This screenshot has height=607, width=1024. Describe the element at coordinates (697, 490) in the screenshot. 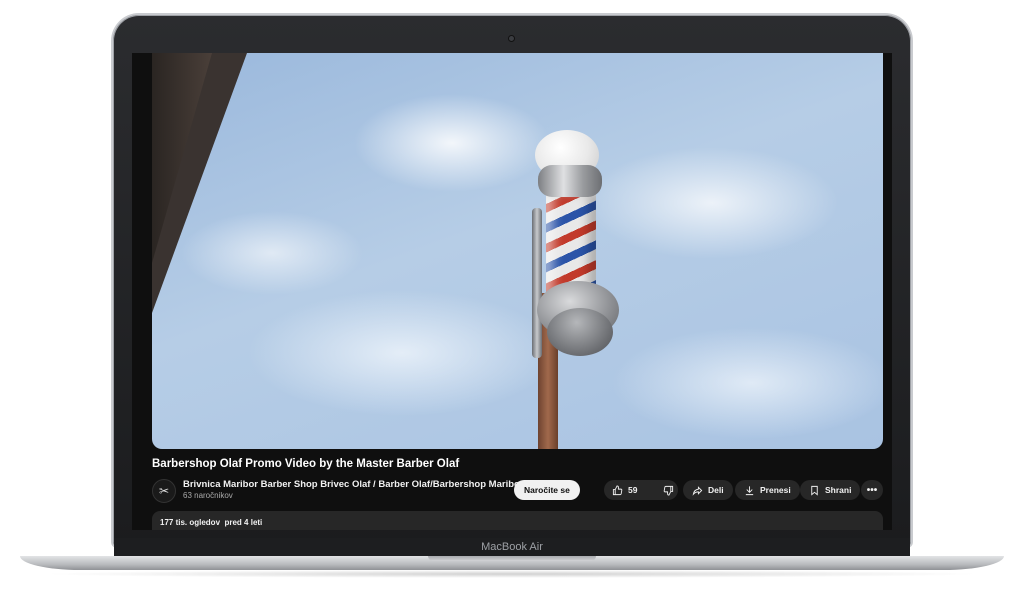

I see `share-arrow-icon` at that location.